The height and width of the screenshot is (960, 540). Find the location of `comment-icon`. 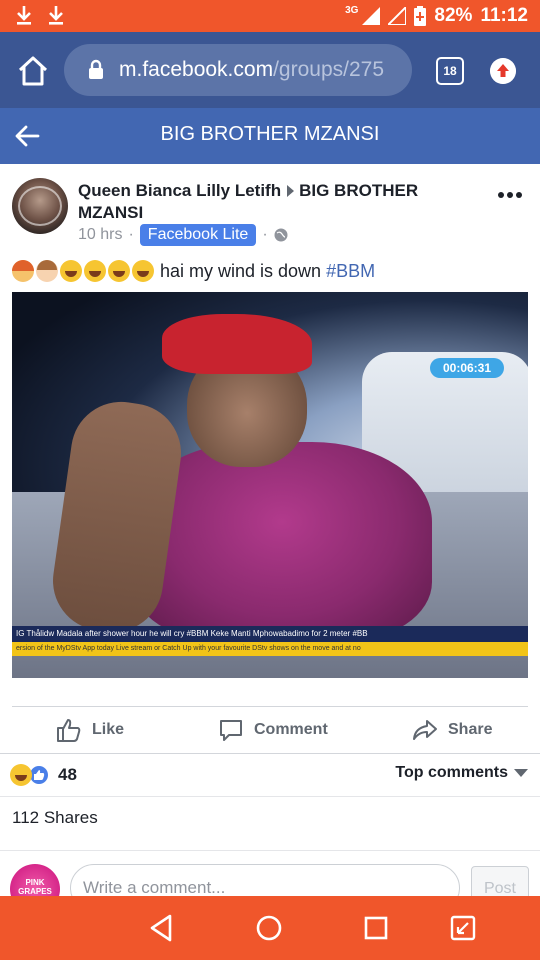

comment-icon is located at coordinates (231, 730).